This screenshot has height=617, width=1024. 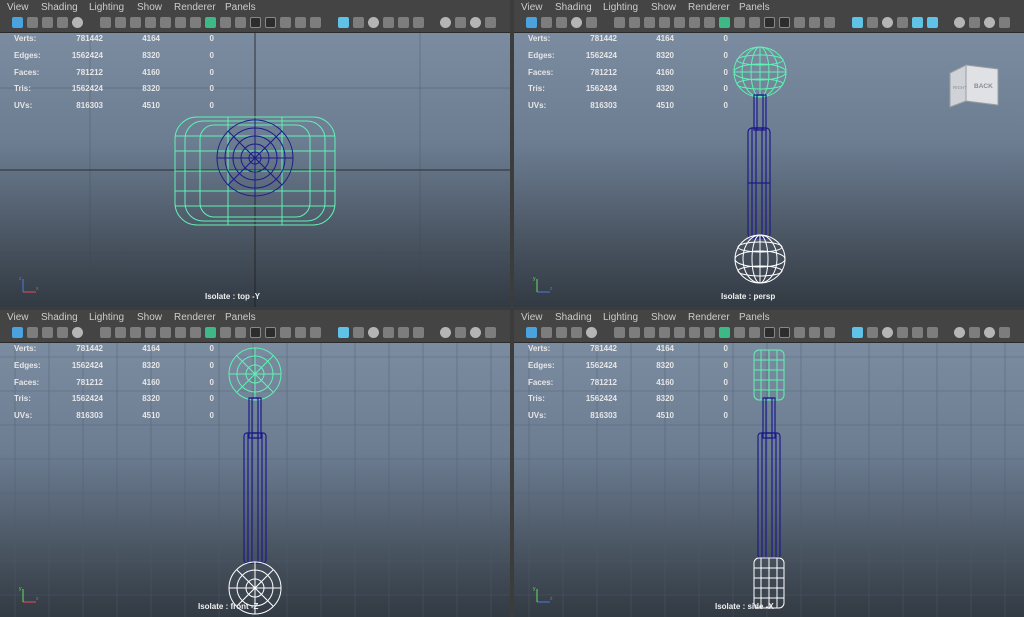 What do you see at coordinates (576, 22) in the screenshot?
I see `sphere-icon` at bounding box center [576, 22].